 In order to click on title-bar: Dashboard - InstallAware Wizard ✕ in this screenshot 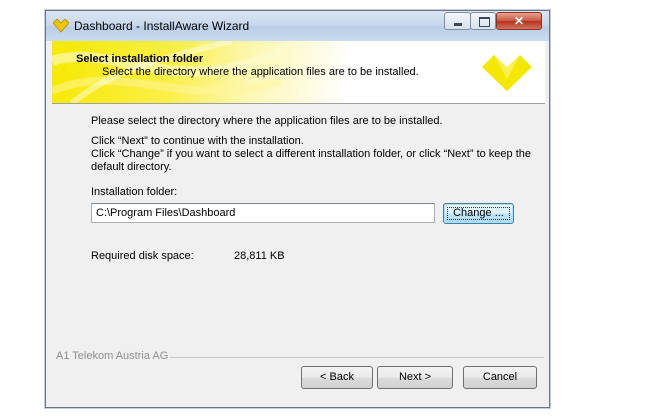, I will do `click(297, 26)`.